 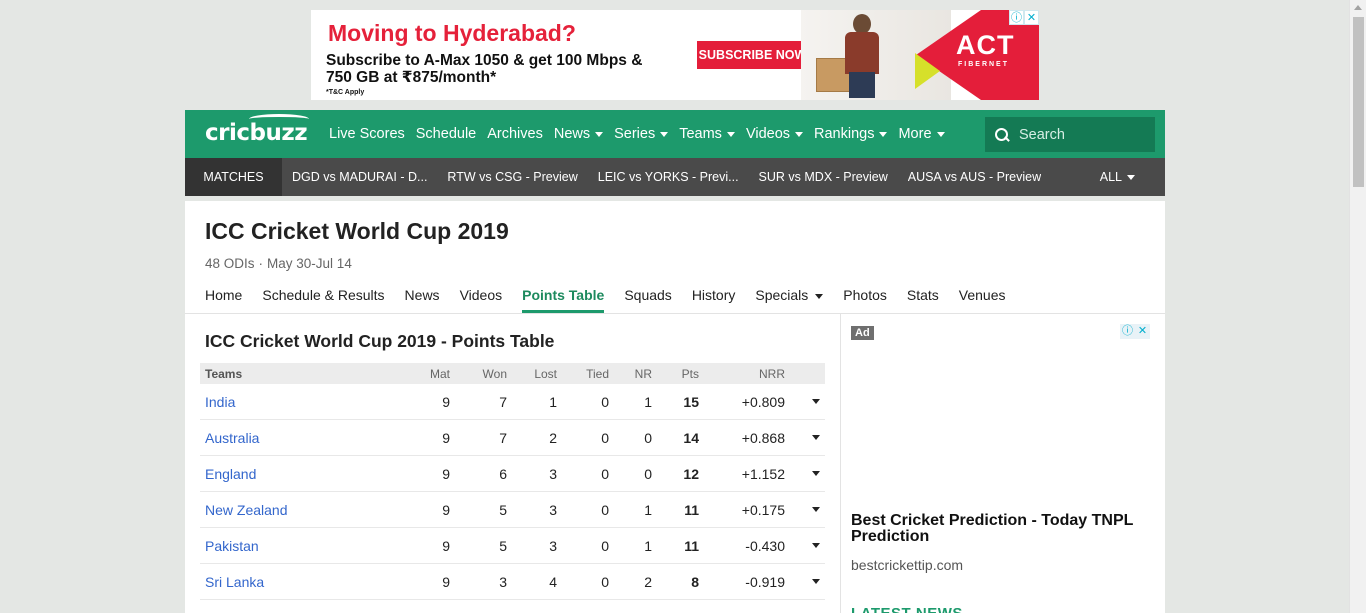 I want to click on nav-series: Series, so click(x=641, y=134).